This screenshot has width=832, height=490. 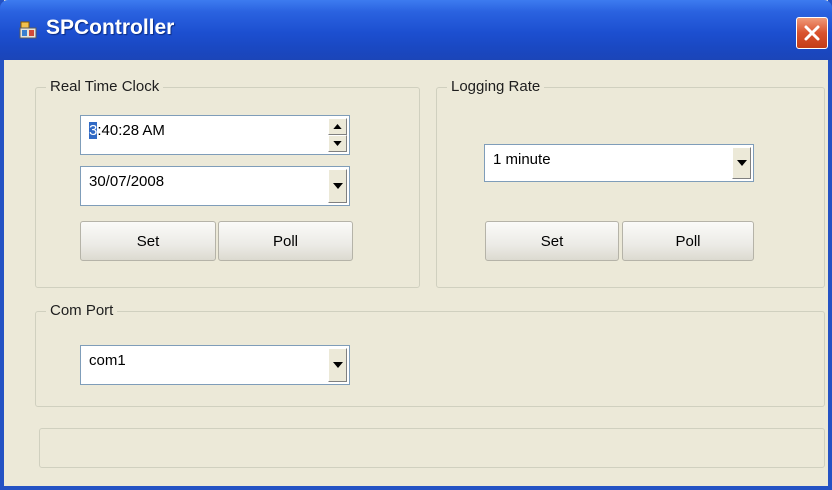 What do you see at coordinates (131, 130) in the screenshot?
I see `time-rest: :40:28 AM` at bounding box center [131, 130].